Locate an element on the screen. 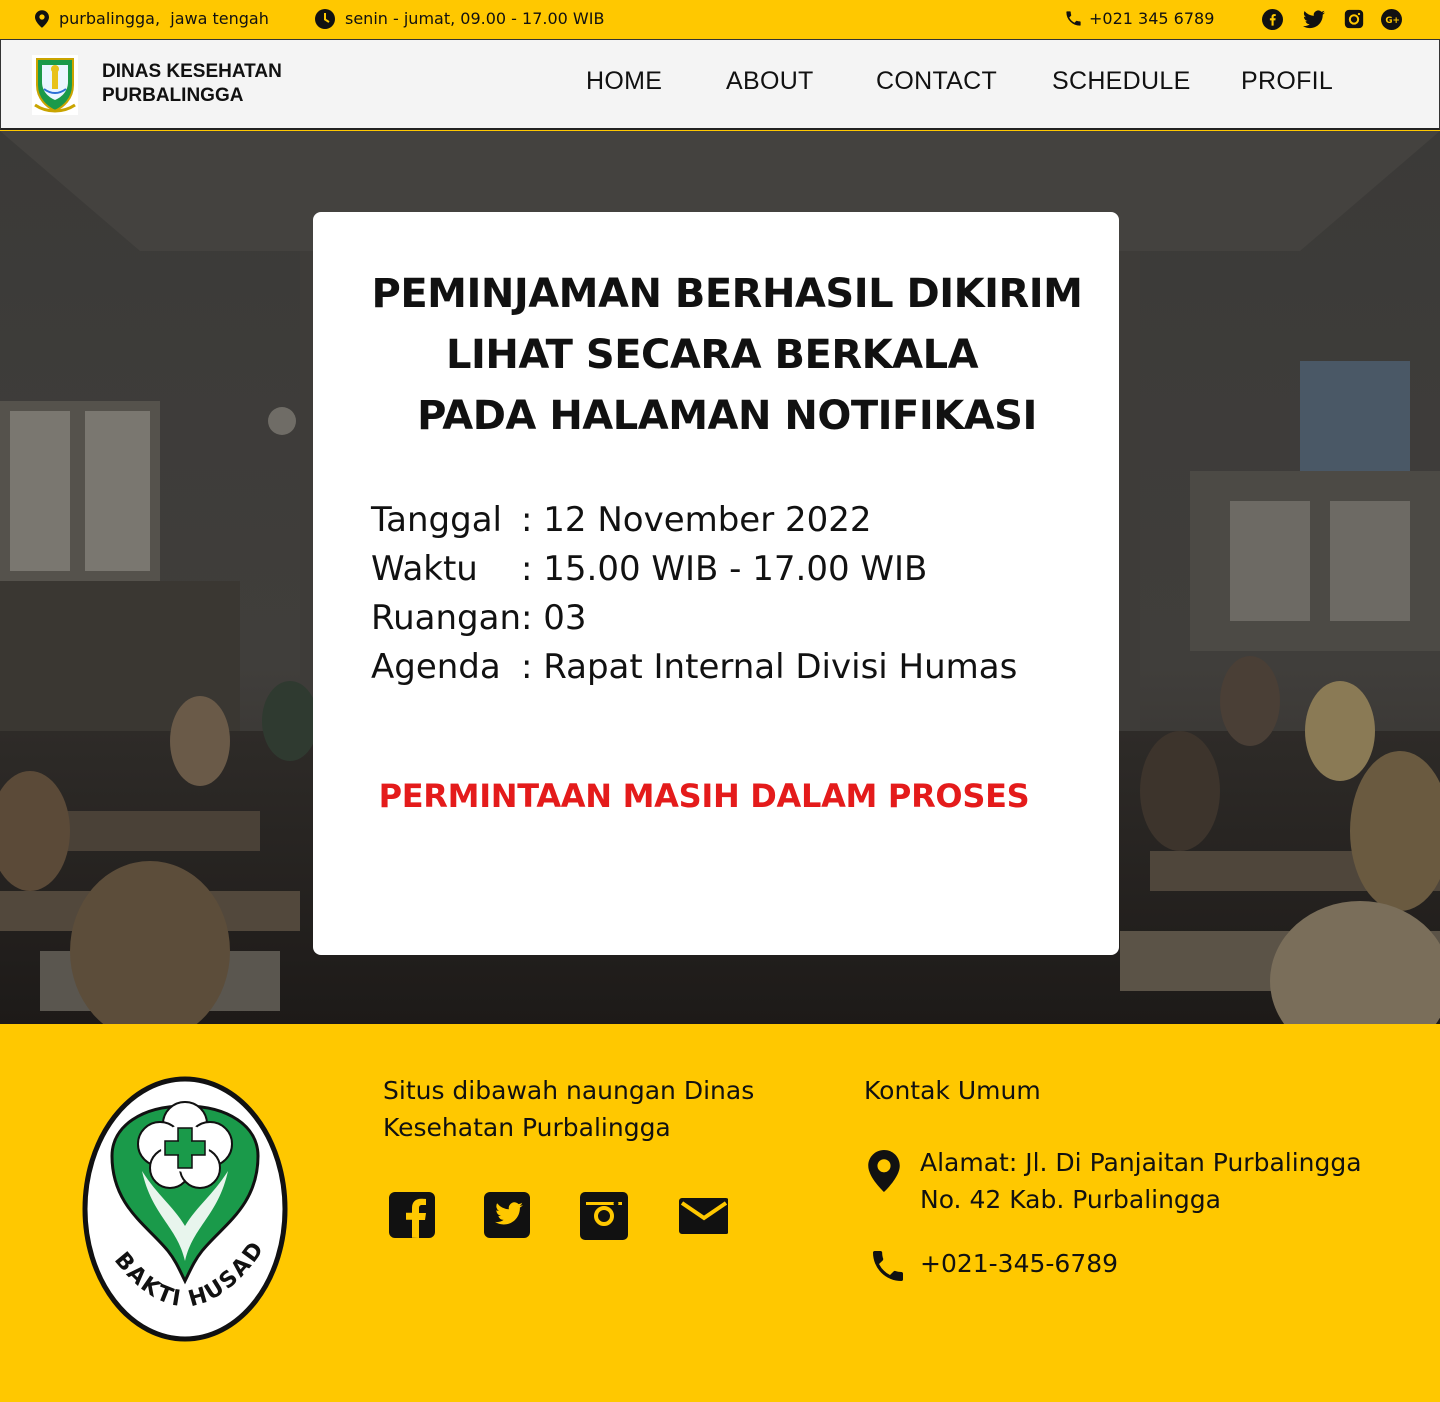 The height and width of the screenshot is (1402, 1440). nav-about: ABOUT is located at coordinates (770, 81).